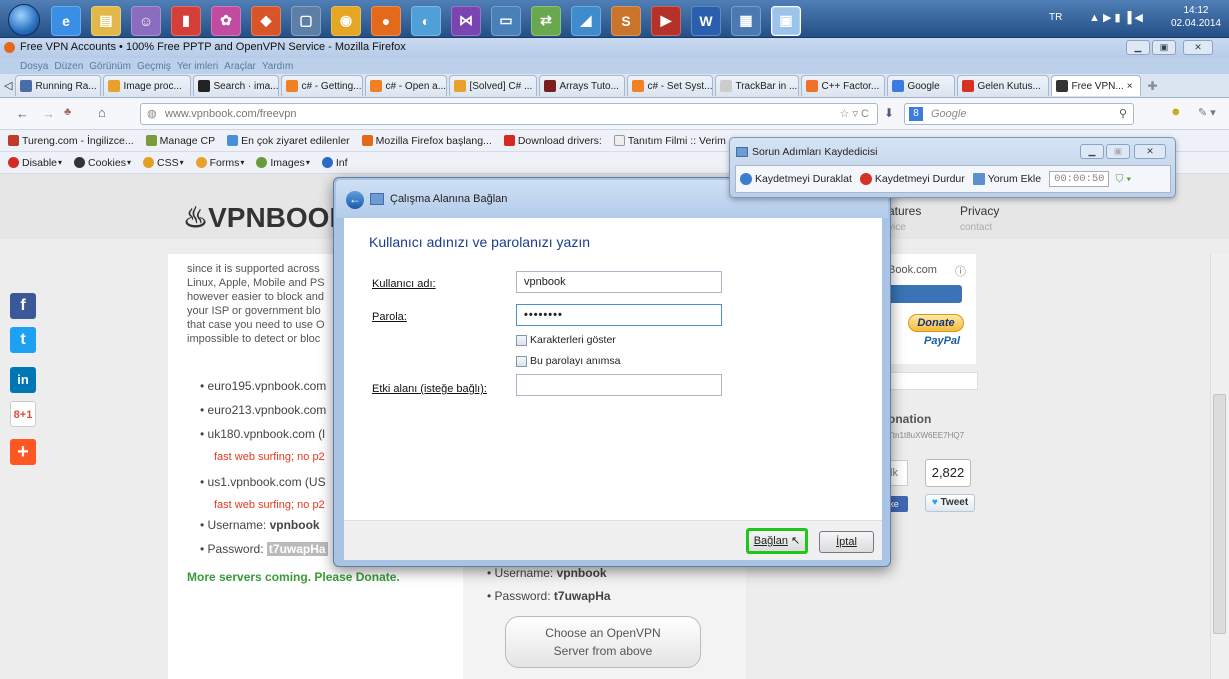 The width and height of the screenshot is (1229, 679). I want to click on stop-recording-button: Kaydetmeyi Durdur, so click(912, 179).